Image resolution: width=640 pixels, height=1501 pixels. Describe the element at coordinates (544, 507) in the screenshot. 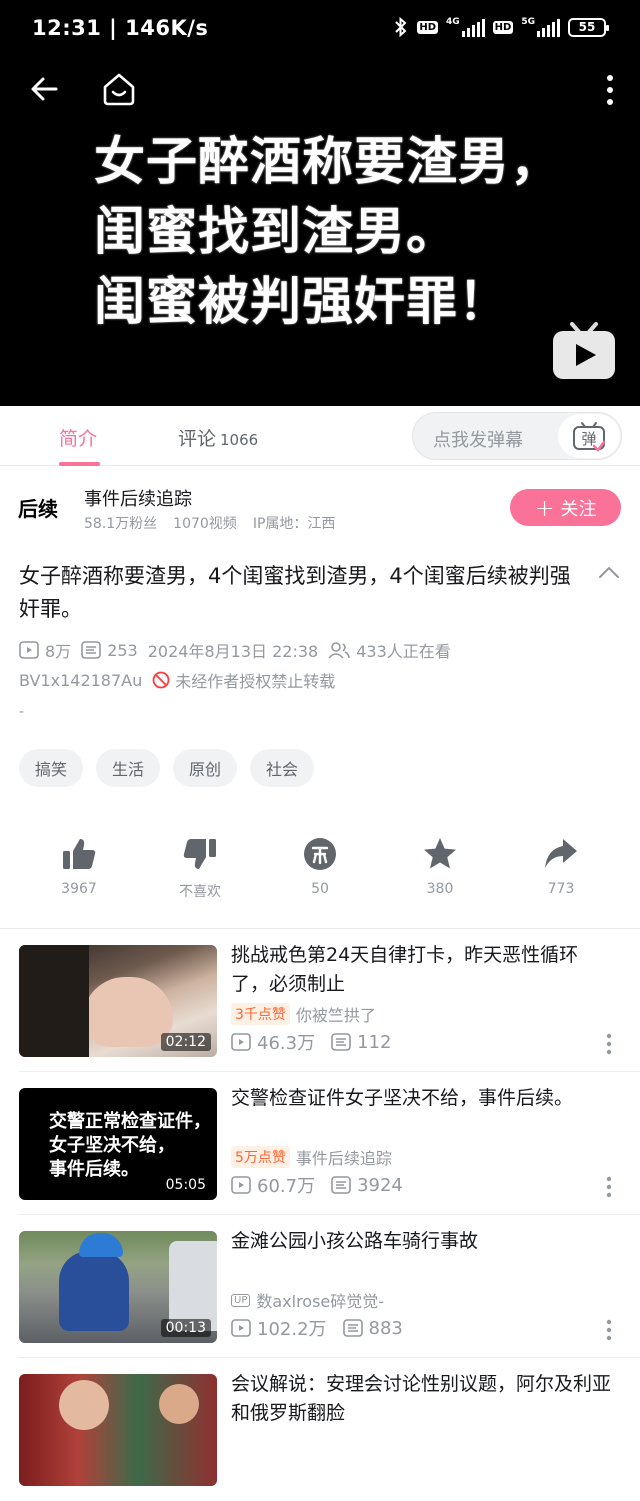

I see `plus-icon: +` at that location.